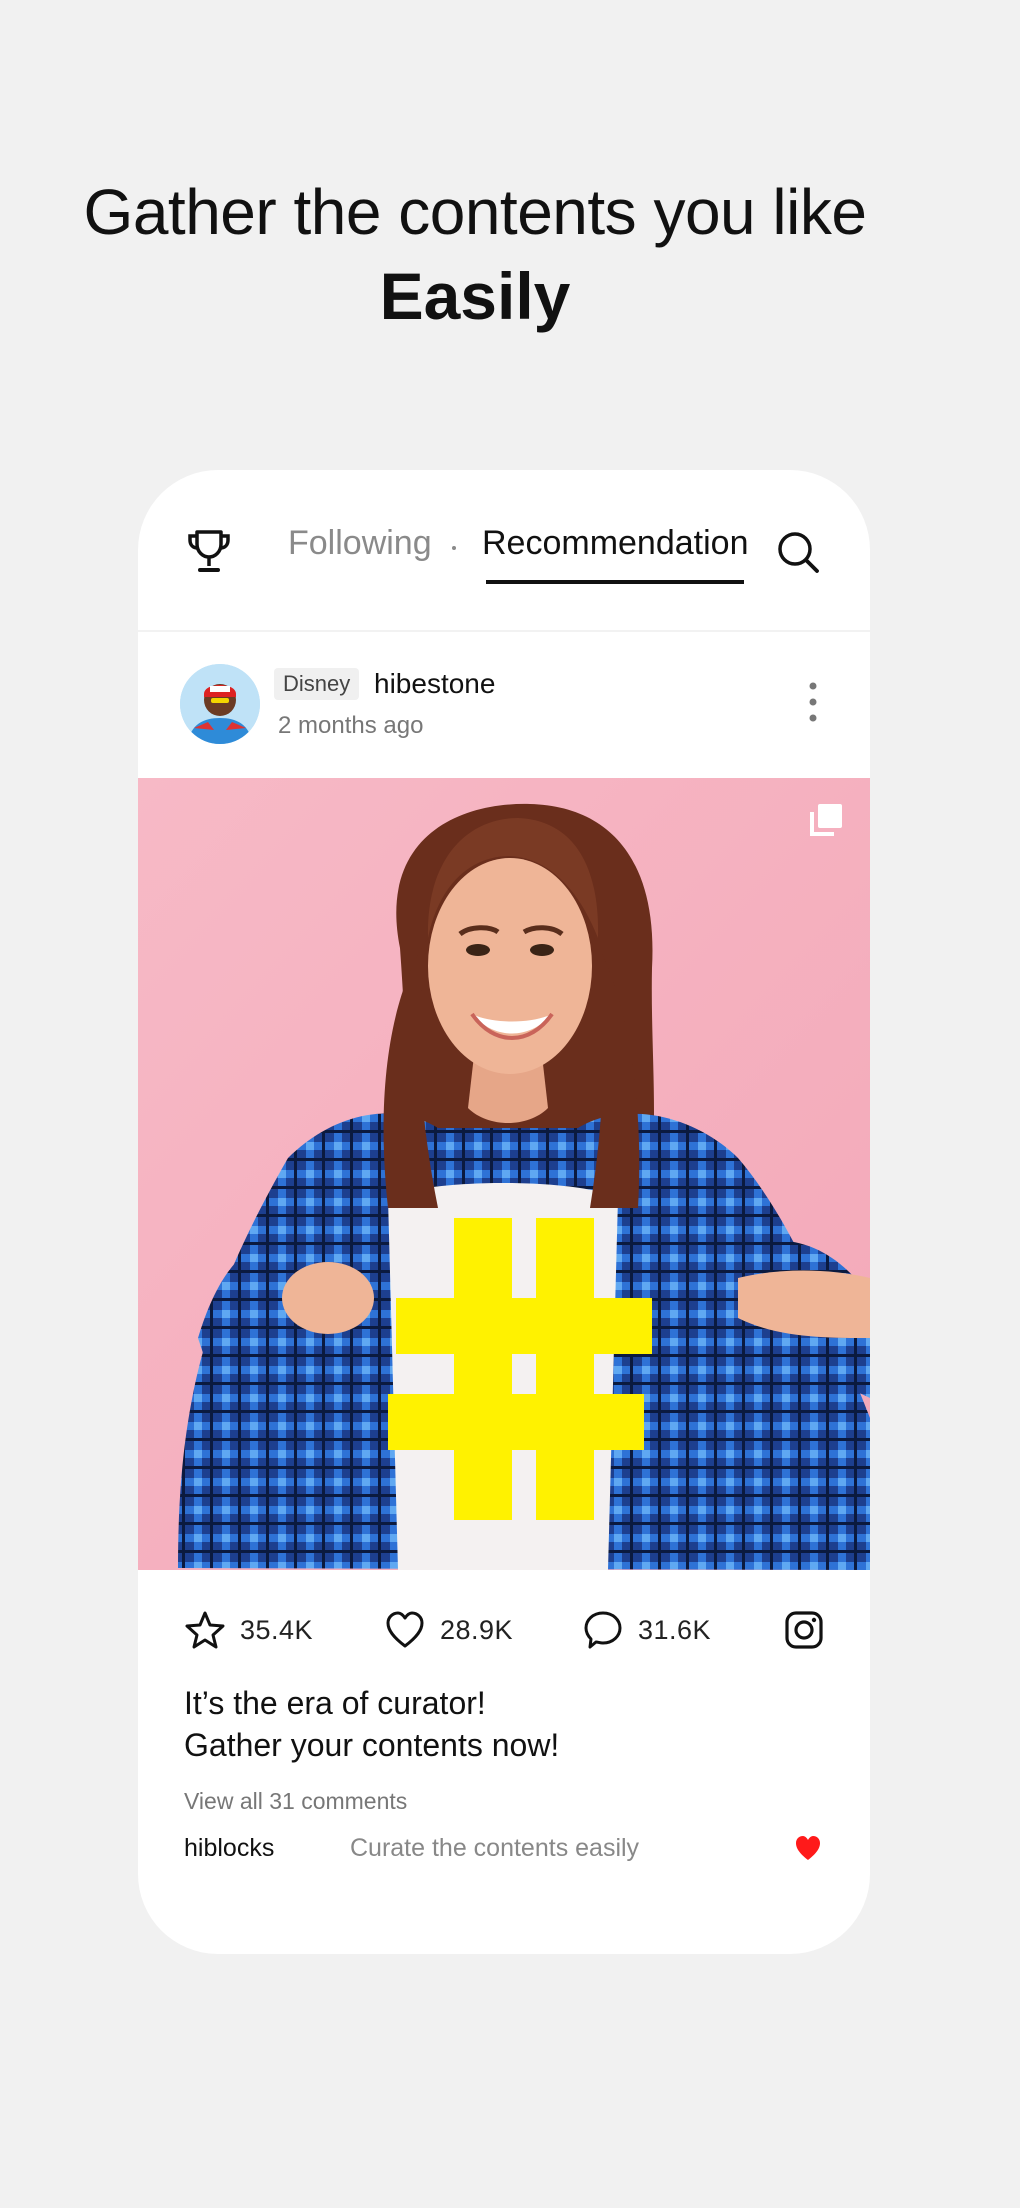 The image size is (1020, 2208). I want to click on view-all-comments-link: View all 31 comments, so click(295, 1801).